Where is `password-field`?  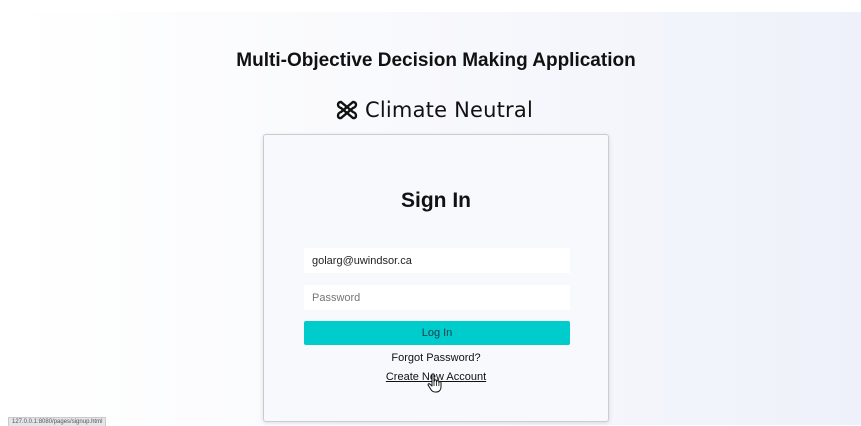
password-field is located at coordinates (437, 297).